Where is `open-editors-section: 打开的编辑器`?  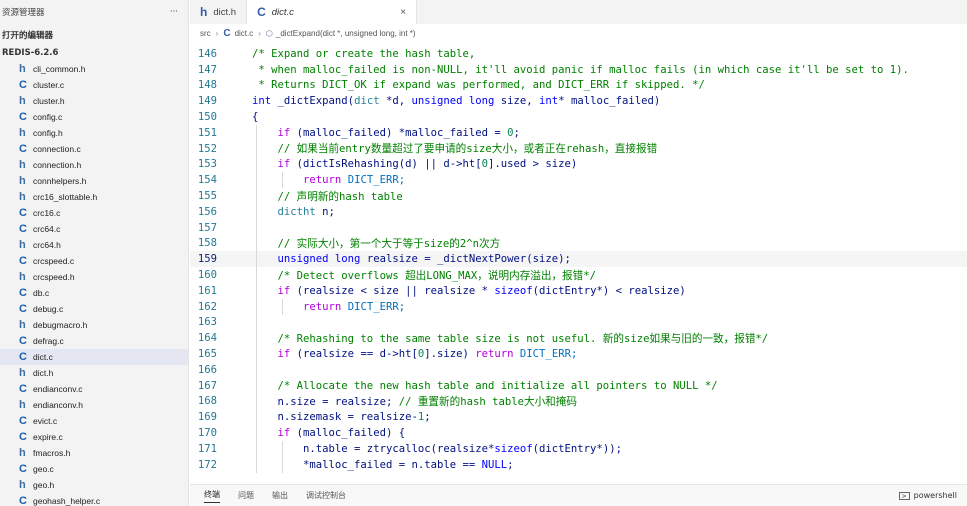 open-editors-section: 打开的编辑器 is located at coordinates (94, 35).